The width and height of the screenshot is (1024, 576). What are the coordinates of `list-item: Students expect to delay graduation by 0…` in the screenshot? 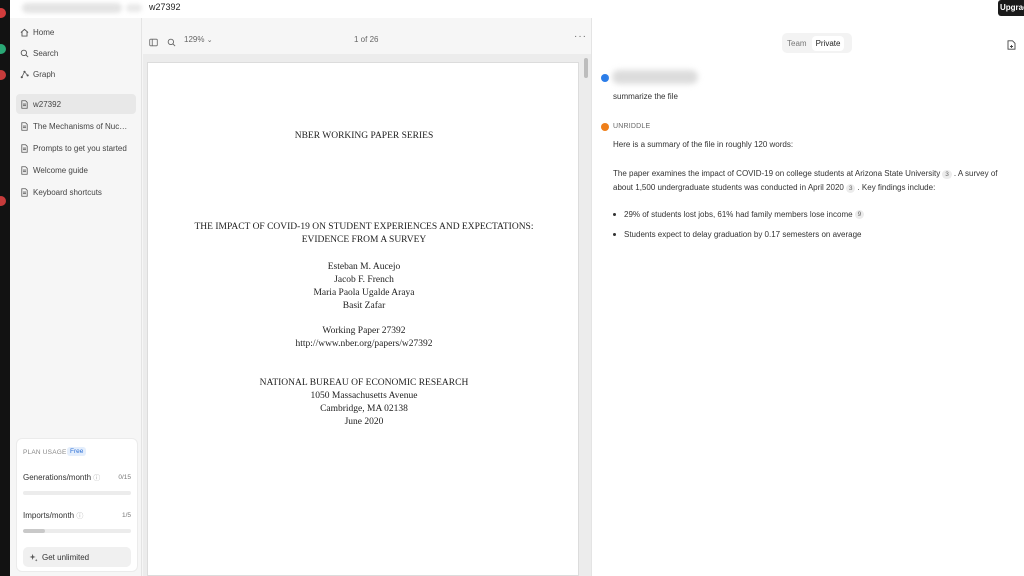 It's located at (813, 234).